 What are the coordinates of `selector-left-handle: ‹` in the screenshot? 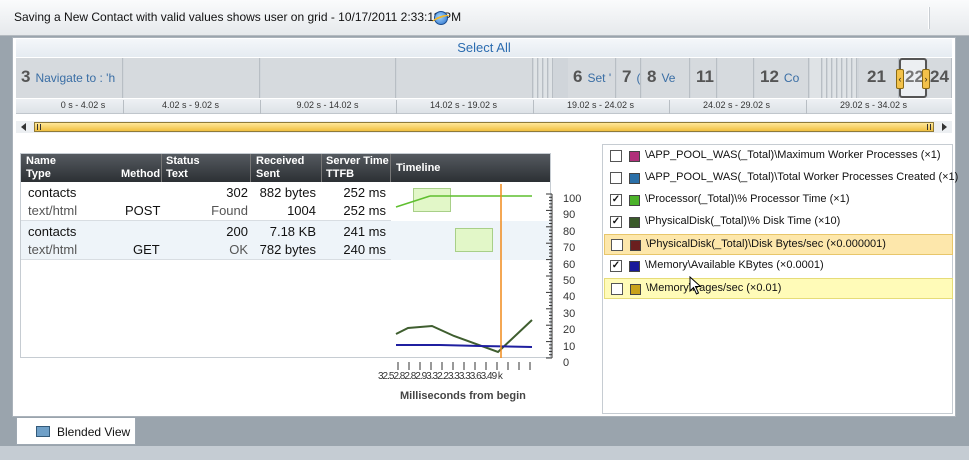 It's located at (900, 79).